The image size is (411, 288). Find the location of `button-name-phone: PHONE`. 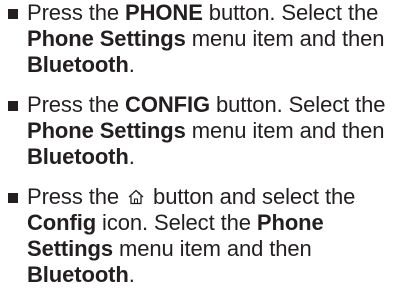

button-name-phone: PHONE is located at coordinates (164, 12).